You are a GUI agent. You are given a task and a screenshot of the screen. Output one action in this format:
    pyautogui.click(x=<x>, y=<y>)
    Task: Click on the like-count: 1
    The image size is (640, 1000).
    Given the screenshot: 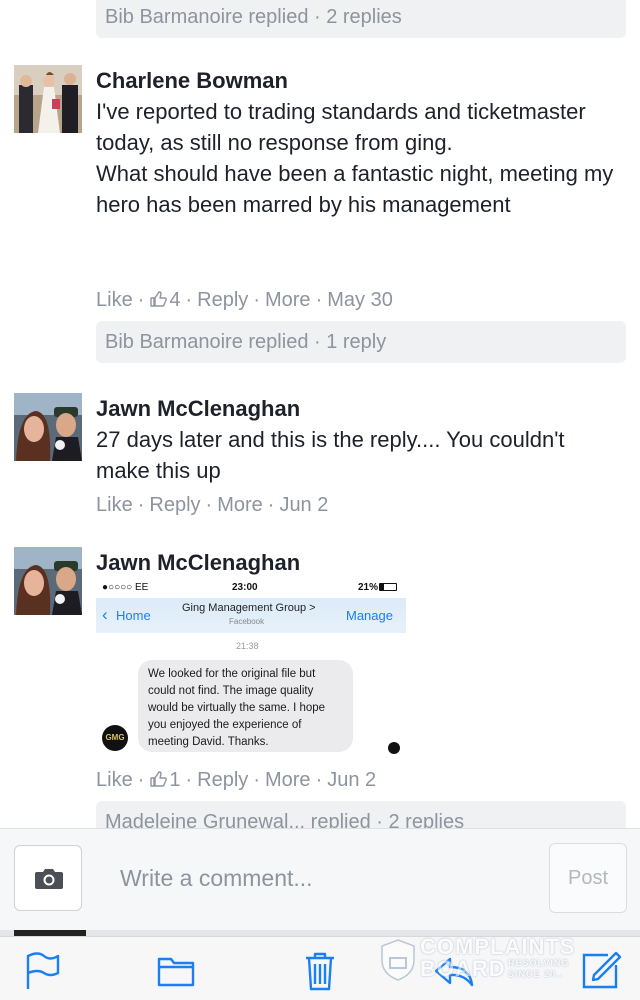 What is the action you would take?
    pyautogui.click(x=165, y=780)
    